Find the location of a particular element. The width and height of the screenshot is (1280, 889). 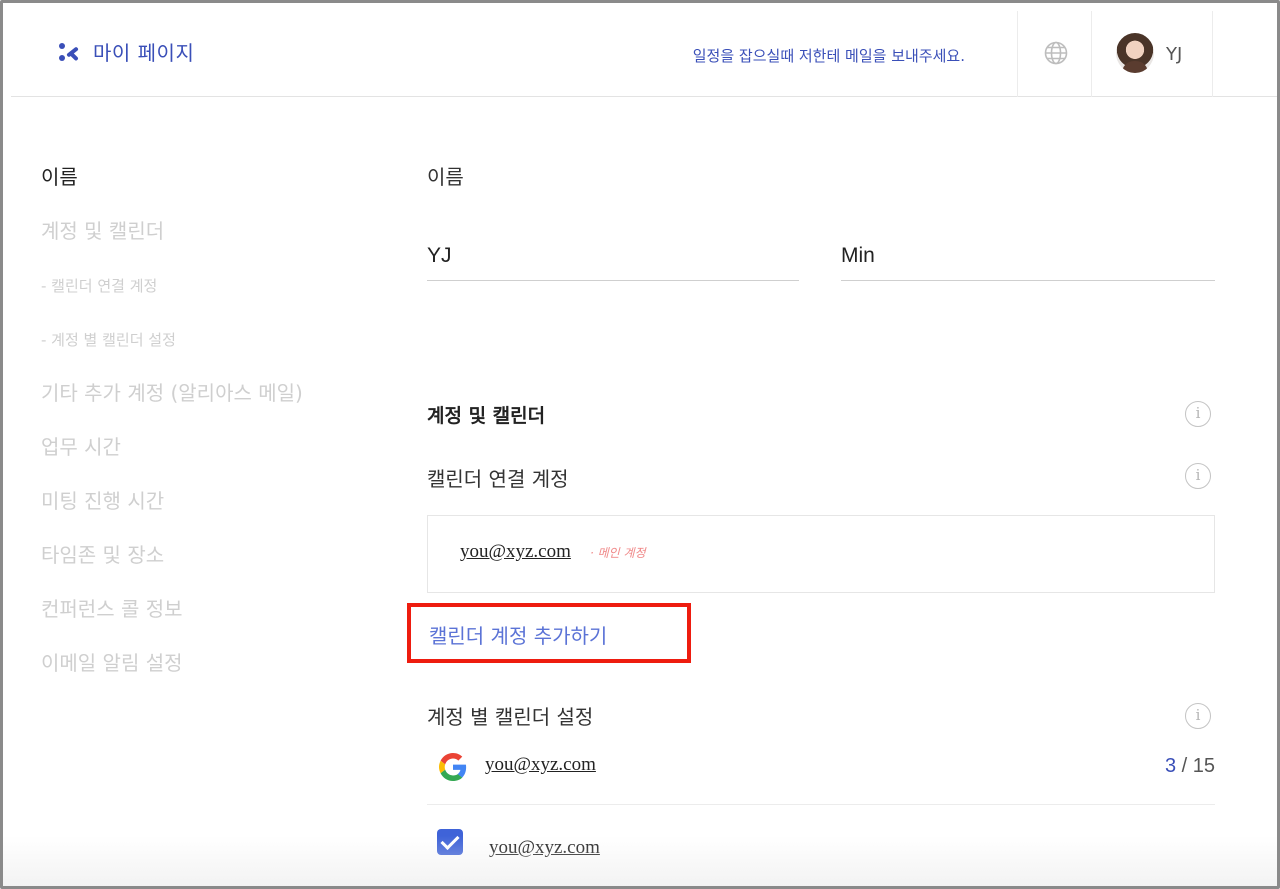

per-account-settings-title: 계정 별 캘린더 설정 is located at coordinates (510, 717).